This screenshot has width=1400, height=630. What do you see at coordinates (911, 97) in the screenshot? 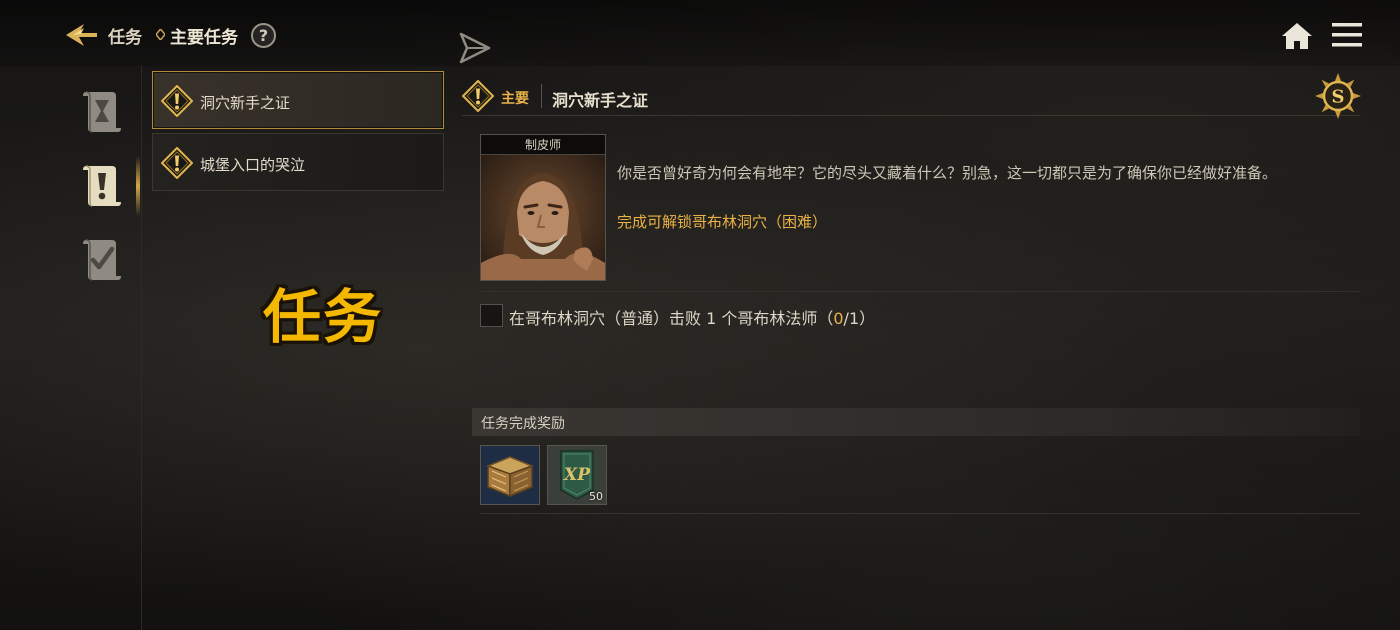
I see `quest-detail-header: 主要 洞穴新手之证` at bounding box center [911, 97].